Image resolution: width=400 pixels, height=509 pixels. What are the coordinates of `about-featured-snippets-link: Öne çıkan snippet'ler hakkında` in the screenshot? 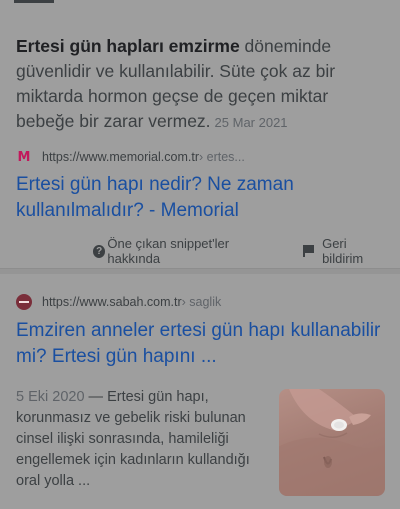 It's located at (191, 251).